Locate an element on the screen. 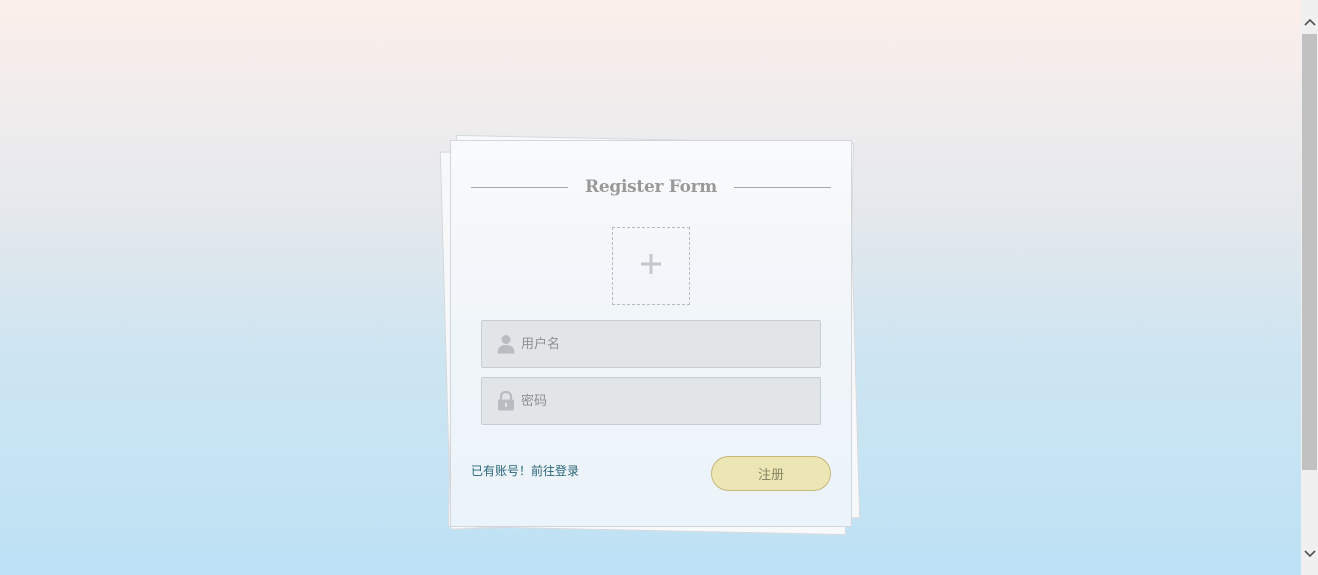 Image resolution: width=1318 pixels, height=575 pixels. avatar-upload-button is located at coordinates (651, 266).